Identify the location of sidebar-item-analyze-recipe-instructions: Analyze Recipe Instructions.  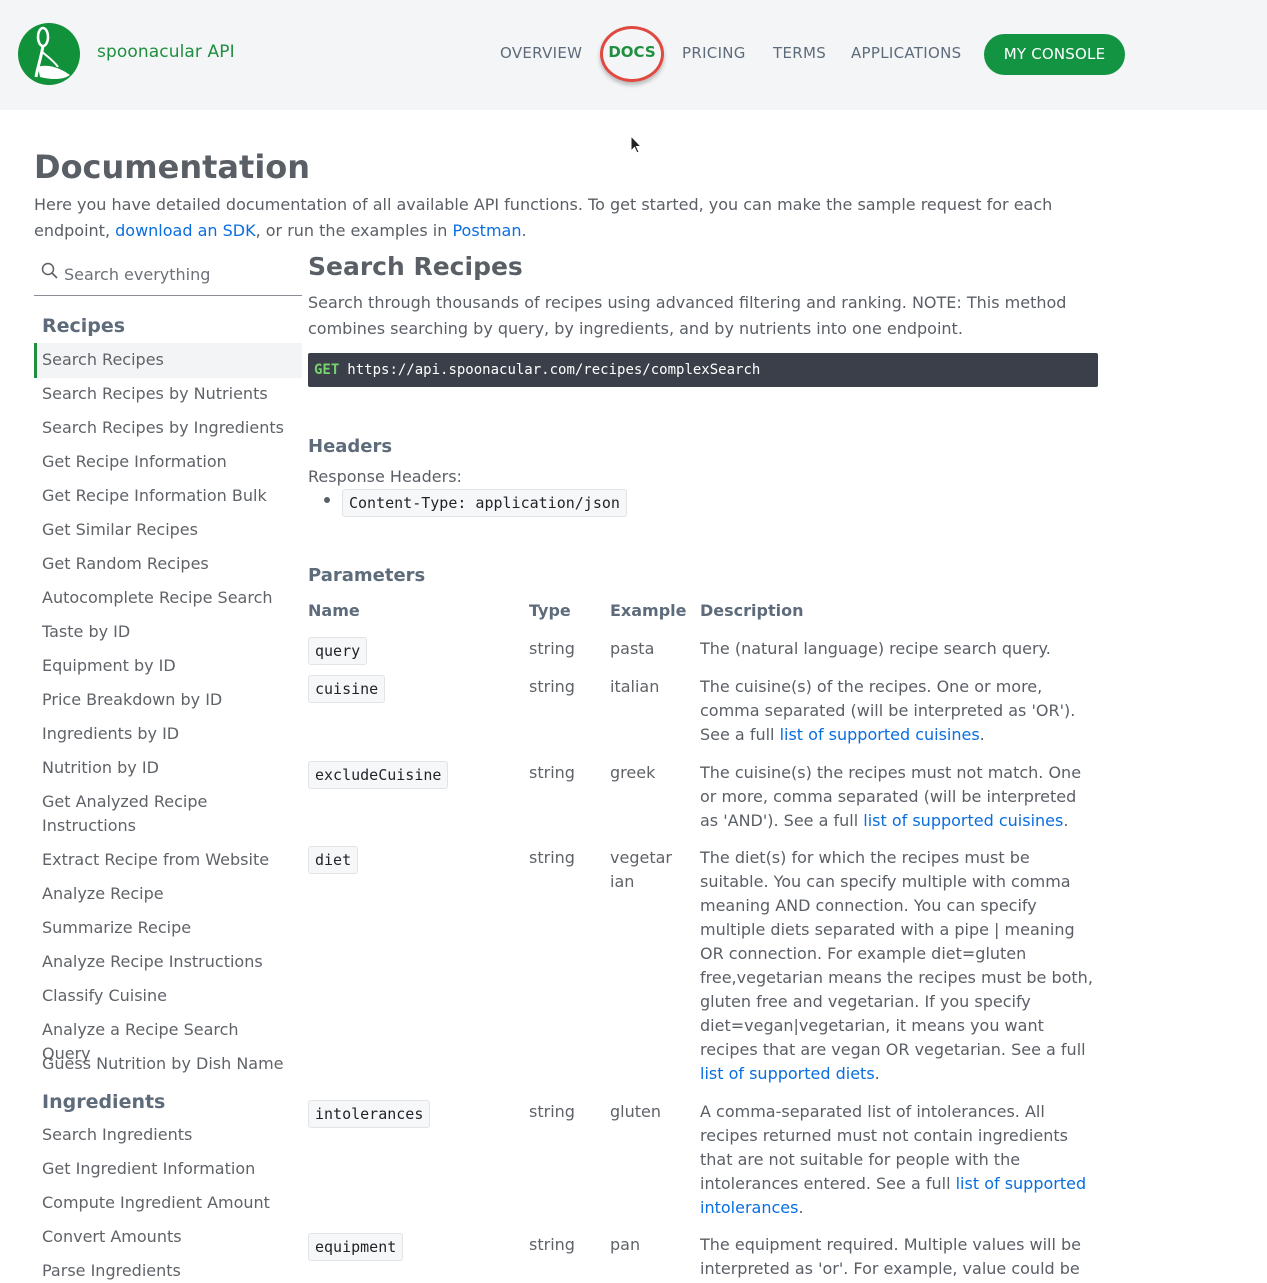
(167, 962).